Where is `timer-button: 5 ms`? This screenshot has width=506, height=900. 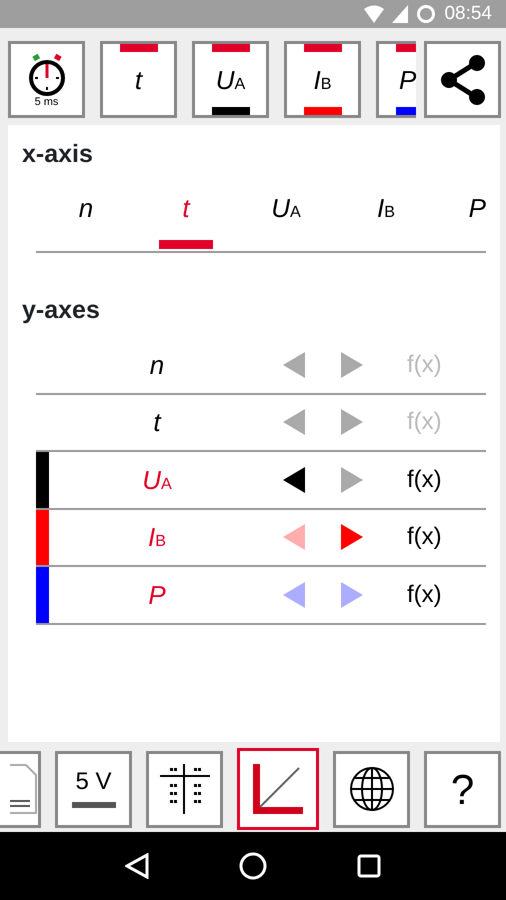 timer-button: 5 ms is located at coordinates (46, 79).